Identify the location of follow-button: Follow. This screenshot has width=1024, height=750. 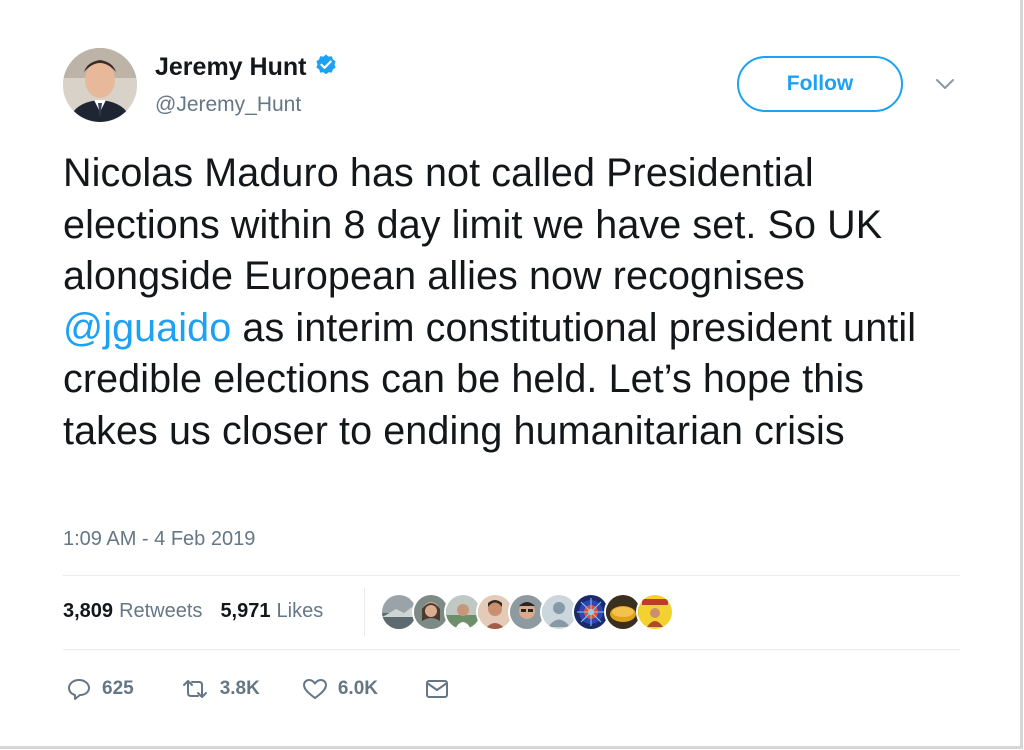
(820, 84).